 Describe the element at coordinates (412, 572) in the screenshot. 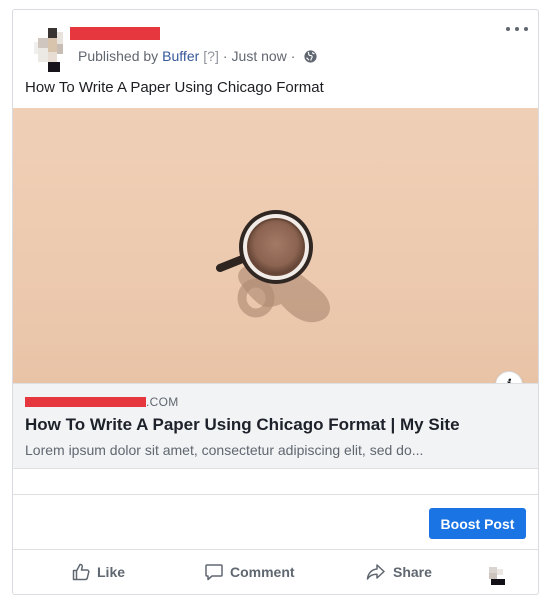

I see `share-label: Share` at that location.